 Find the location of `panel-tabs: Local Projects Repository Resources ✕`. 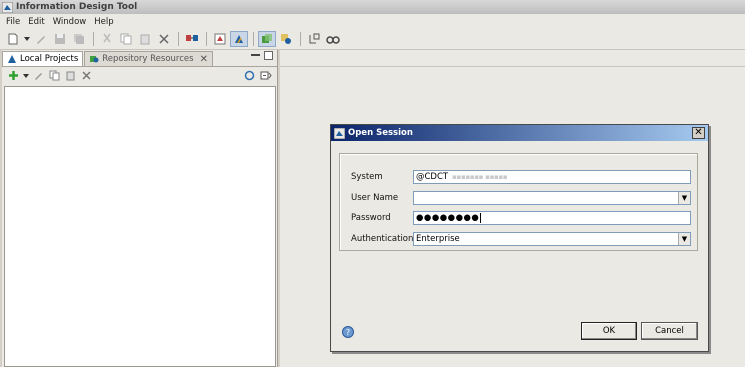

panel-tabs: Local Projects Repository Resources ✕ is located at coordinates (139, 58).